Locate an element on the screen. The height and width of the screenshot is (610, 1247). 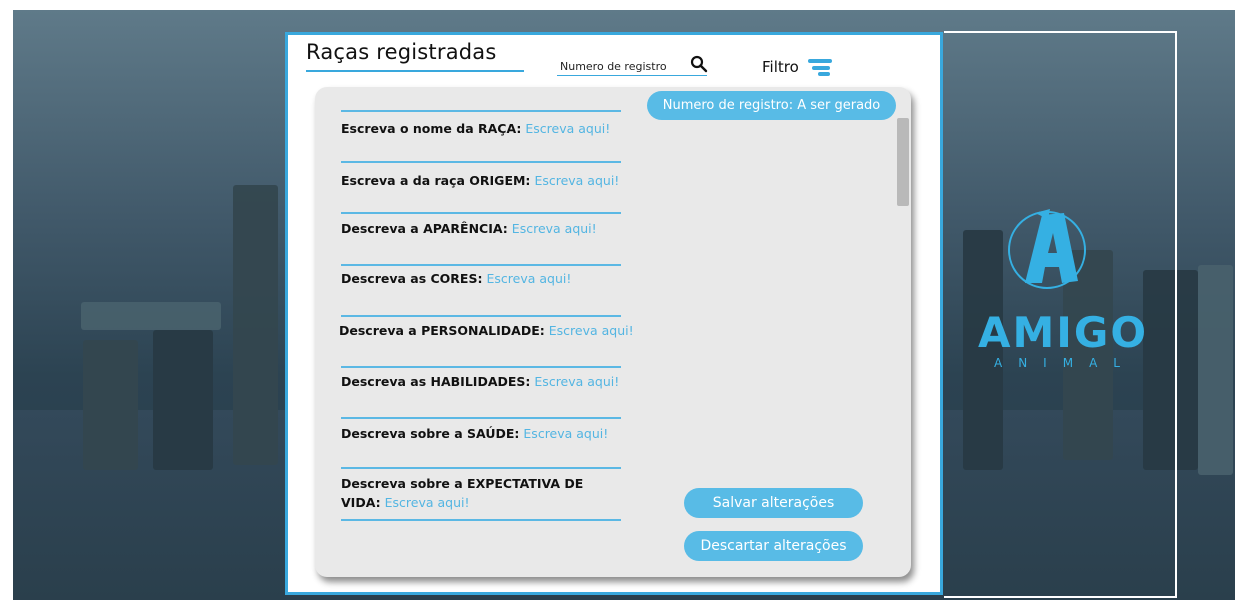
field-colors: Descreva as CORES: Escreva aqui! is located at coordinates (456, 278).